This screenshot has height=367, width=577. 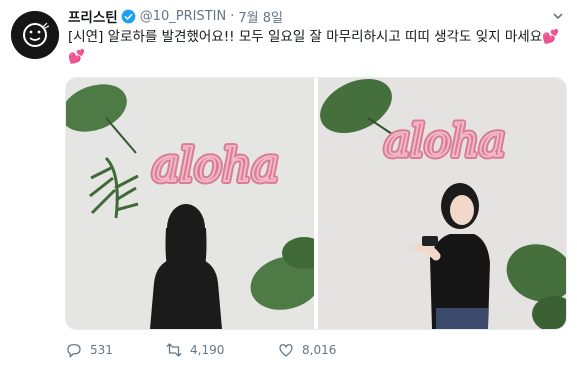 I want to click on retweet-button: 4,190, so click(x=207, y=350).